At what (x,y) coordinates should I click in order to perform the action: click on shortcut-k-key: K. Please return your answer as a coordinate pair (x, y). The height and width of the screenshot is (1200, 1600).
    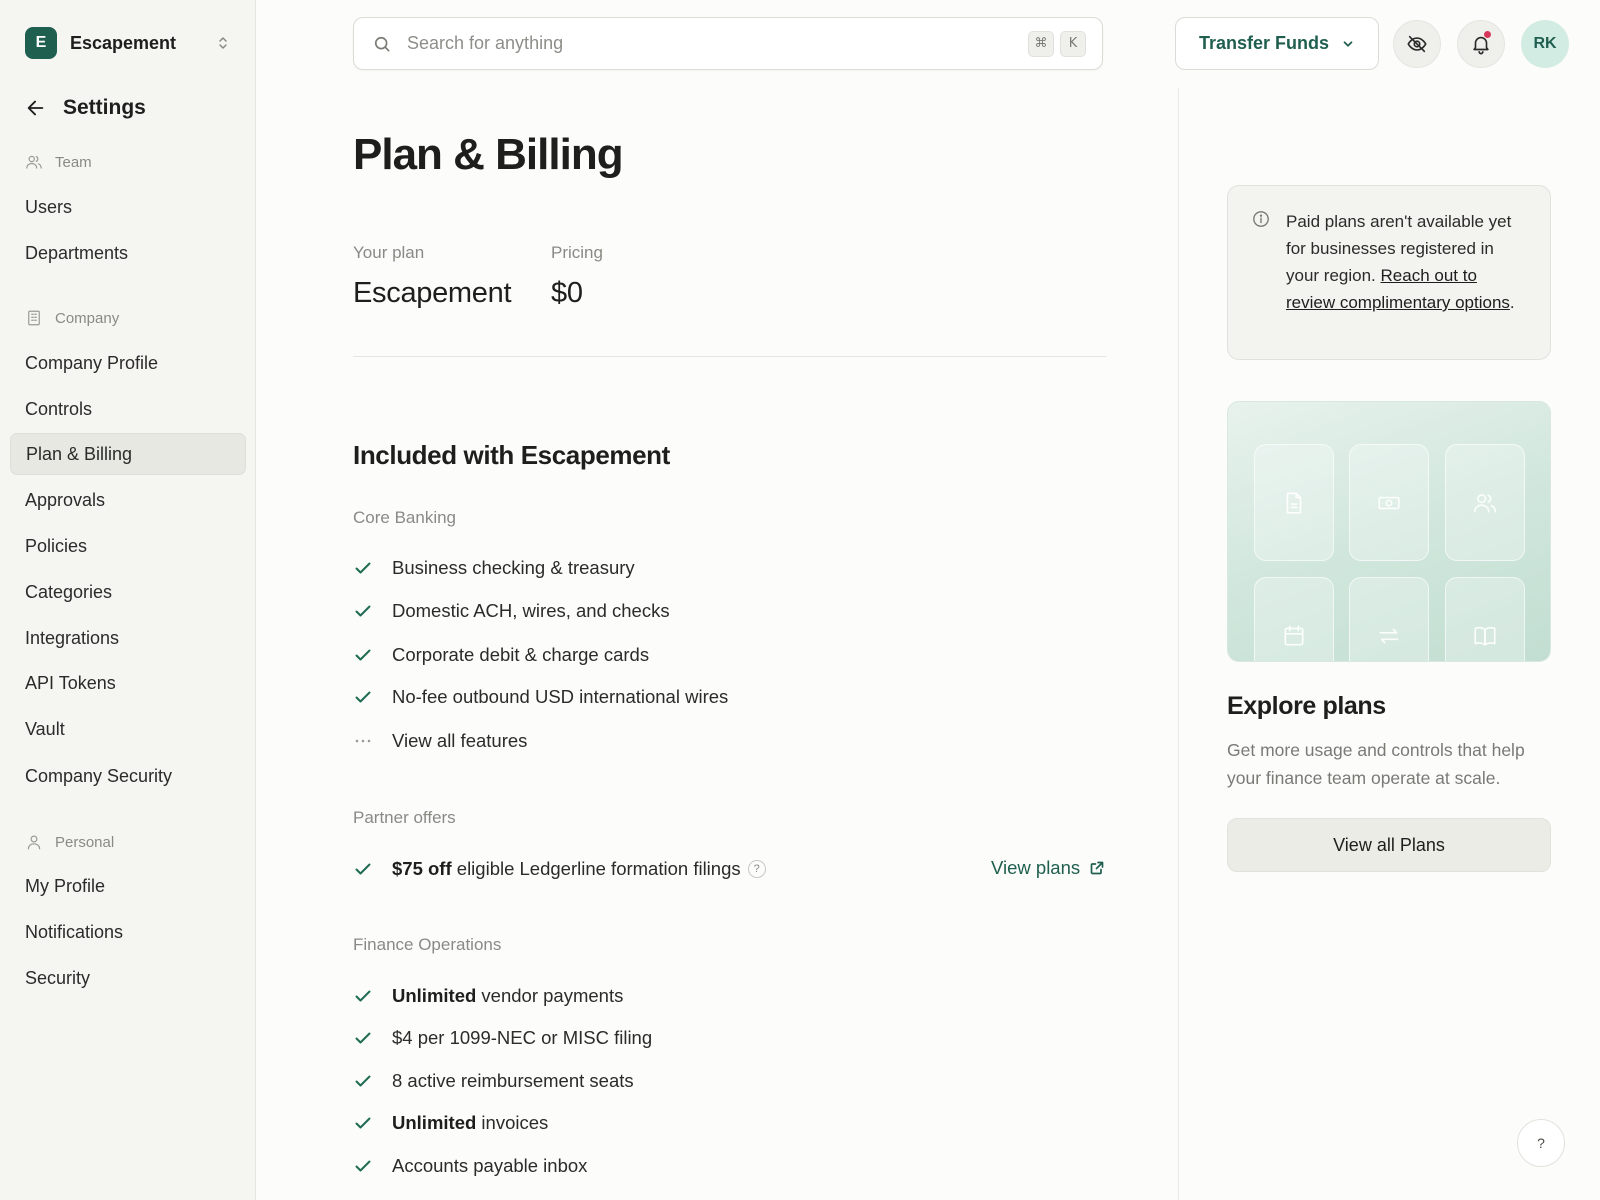
    Looking at the image, I should click on (1073, 43).